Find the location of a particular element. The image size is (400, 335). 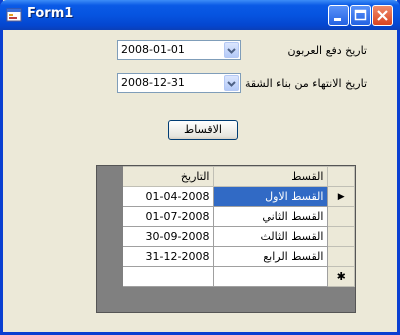

minimize-icon is located at coordinates (337, 19).